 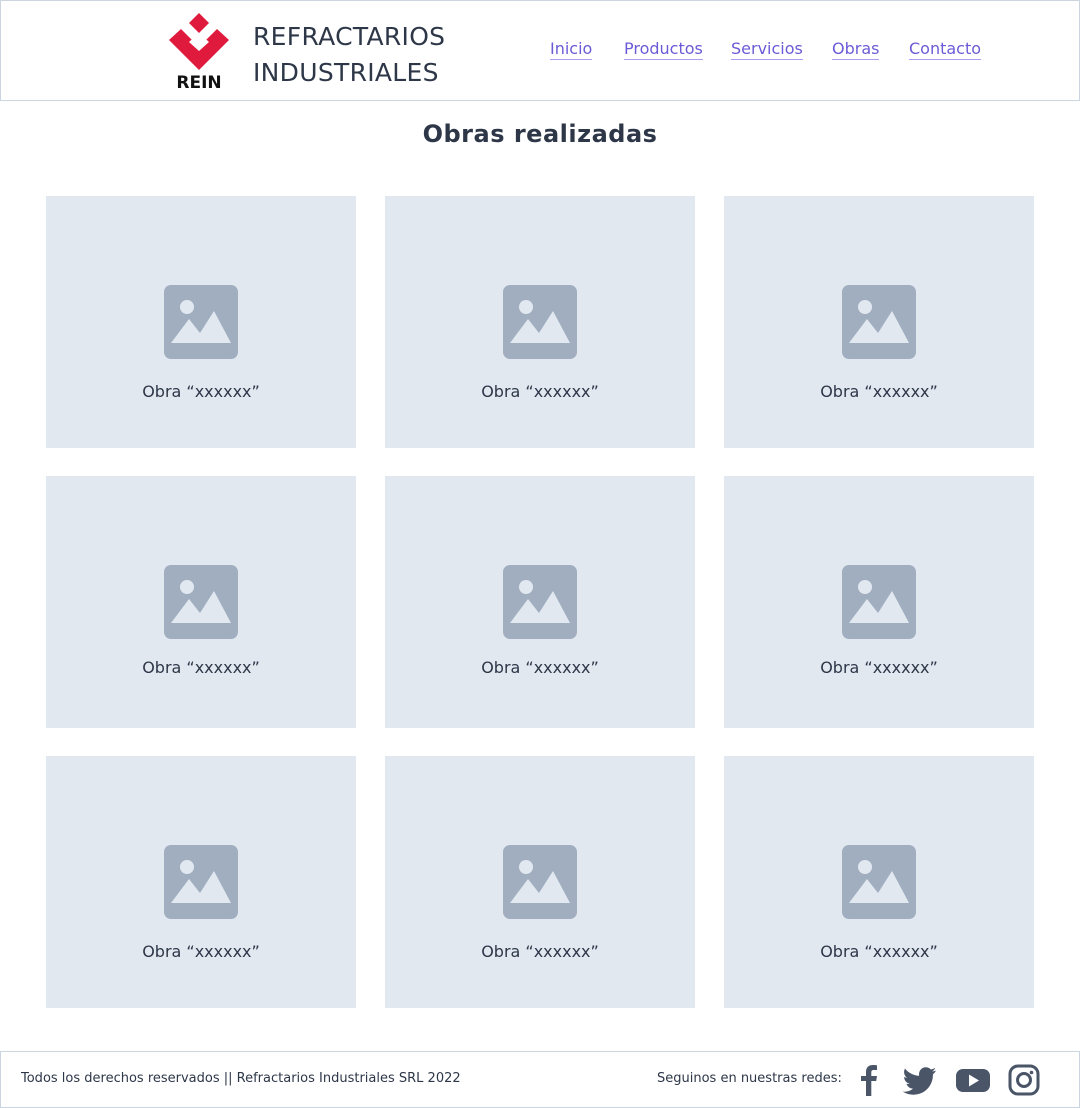 I want to click on nav-link-contacto: Contacto, so click(x=945, y=49).